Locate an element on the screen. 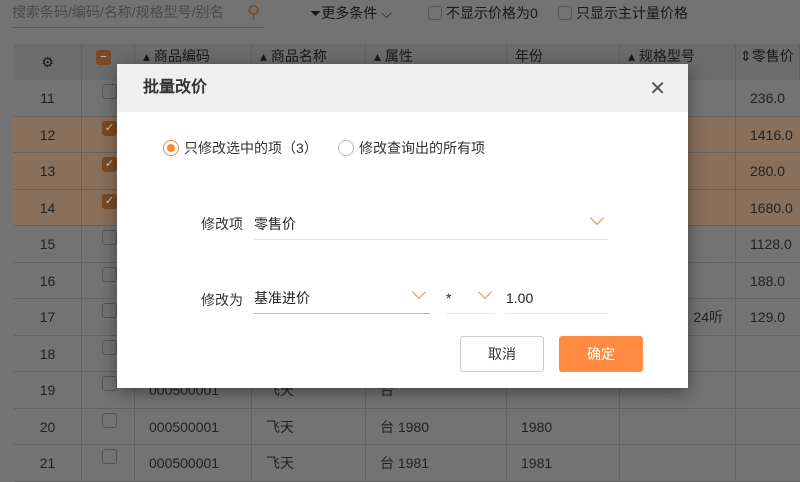  item-value: 零售价 is located at coordinates (275, 224).